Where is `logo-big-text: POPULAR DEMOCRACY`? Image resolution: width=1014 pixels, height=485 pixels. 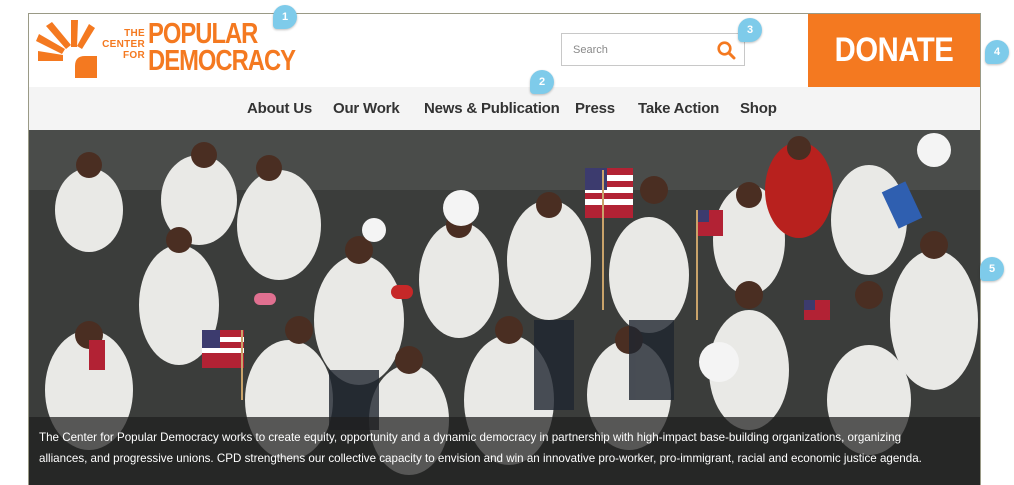 logo-big-text: POPULAR DEMOCRACY is located at coordinates (222, 48).